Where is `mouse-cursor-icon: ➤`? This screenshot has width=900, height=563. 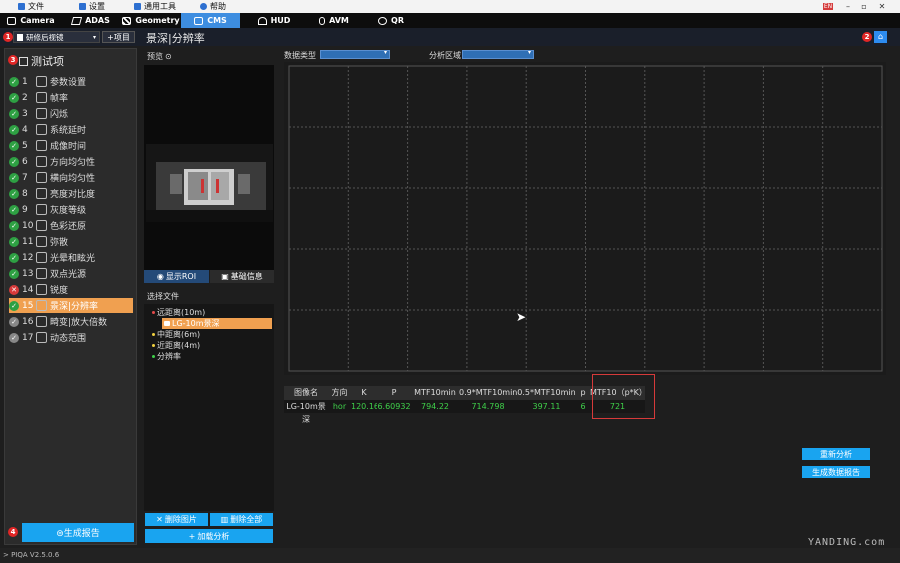
mouse-cursor-icon: ➤ is located at coordinates (521, 317).